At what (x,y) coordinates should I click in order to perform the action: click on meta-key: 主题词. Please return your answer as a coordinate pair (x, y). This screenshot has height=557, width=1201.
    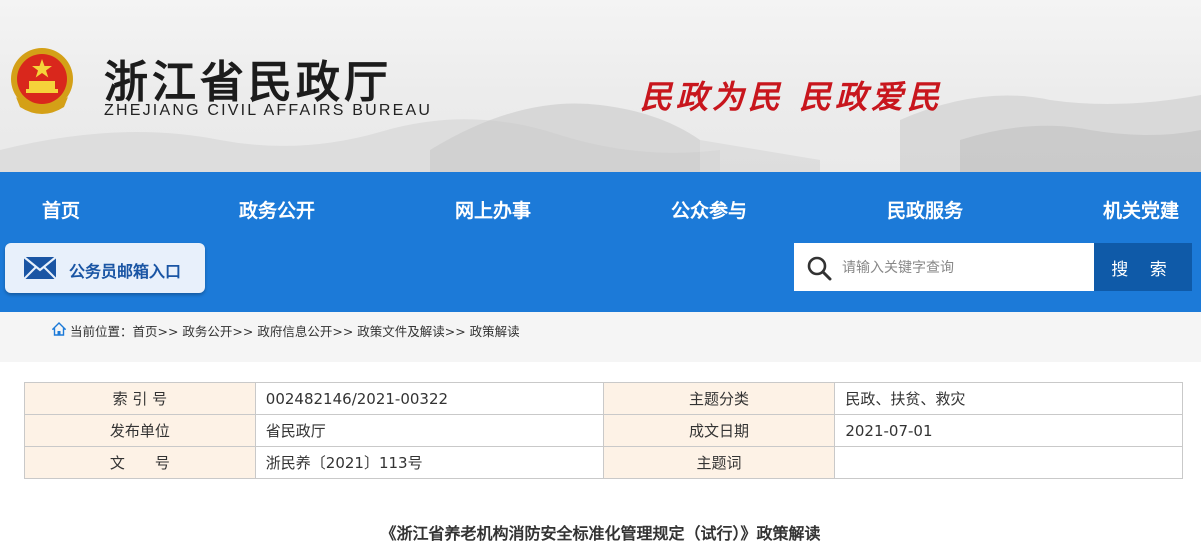
    Looking at the image, I should click on (719, 462).